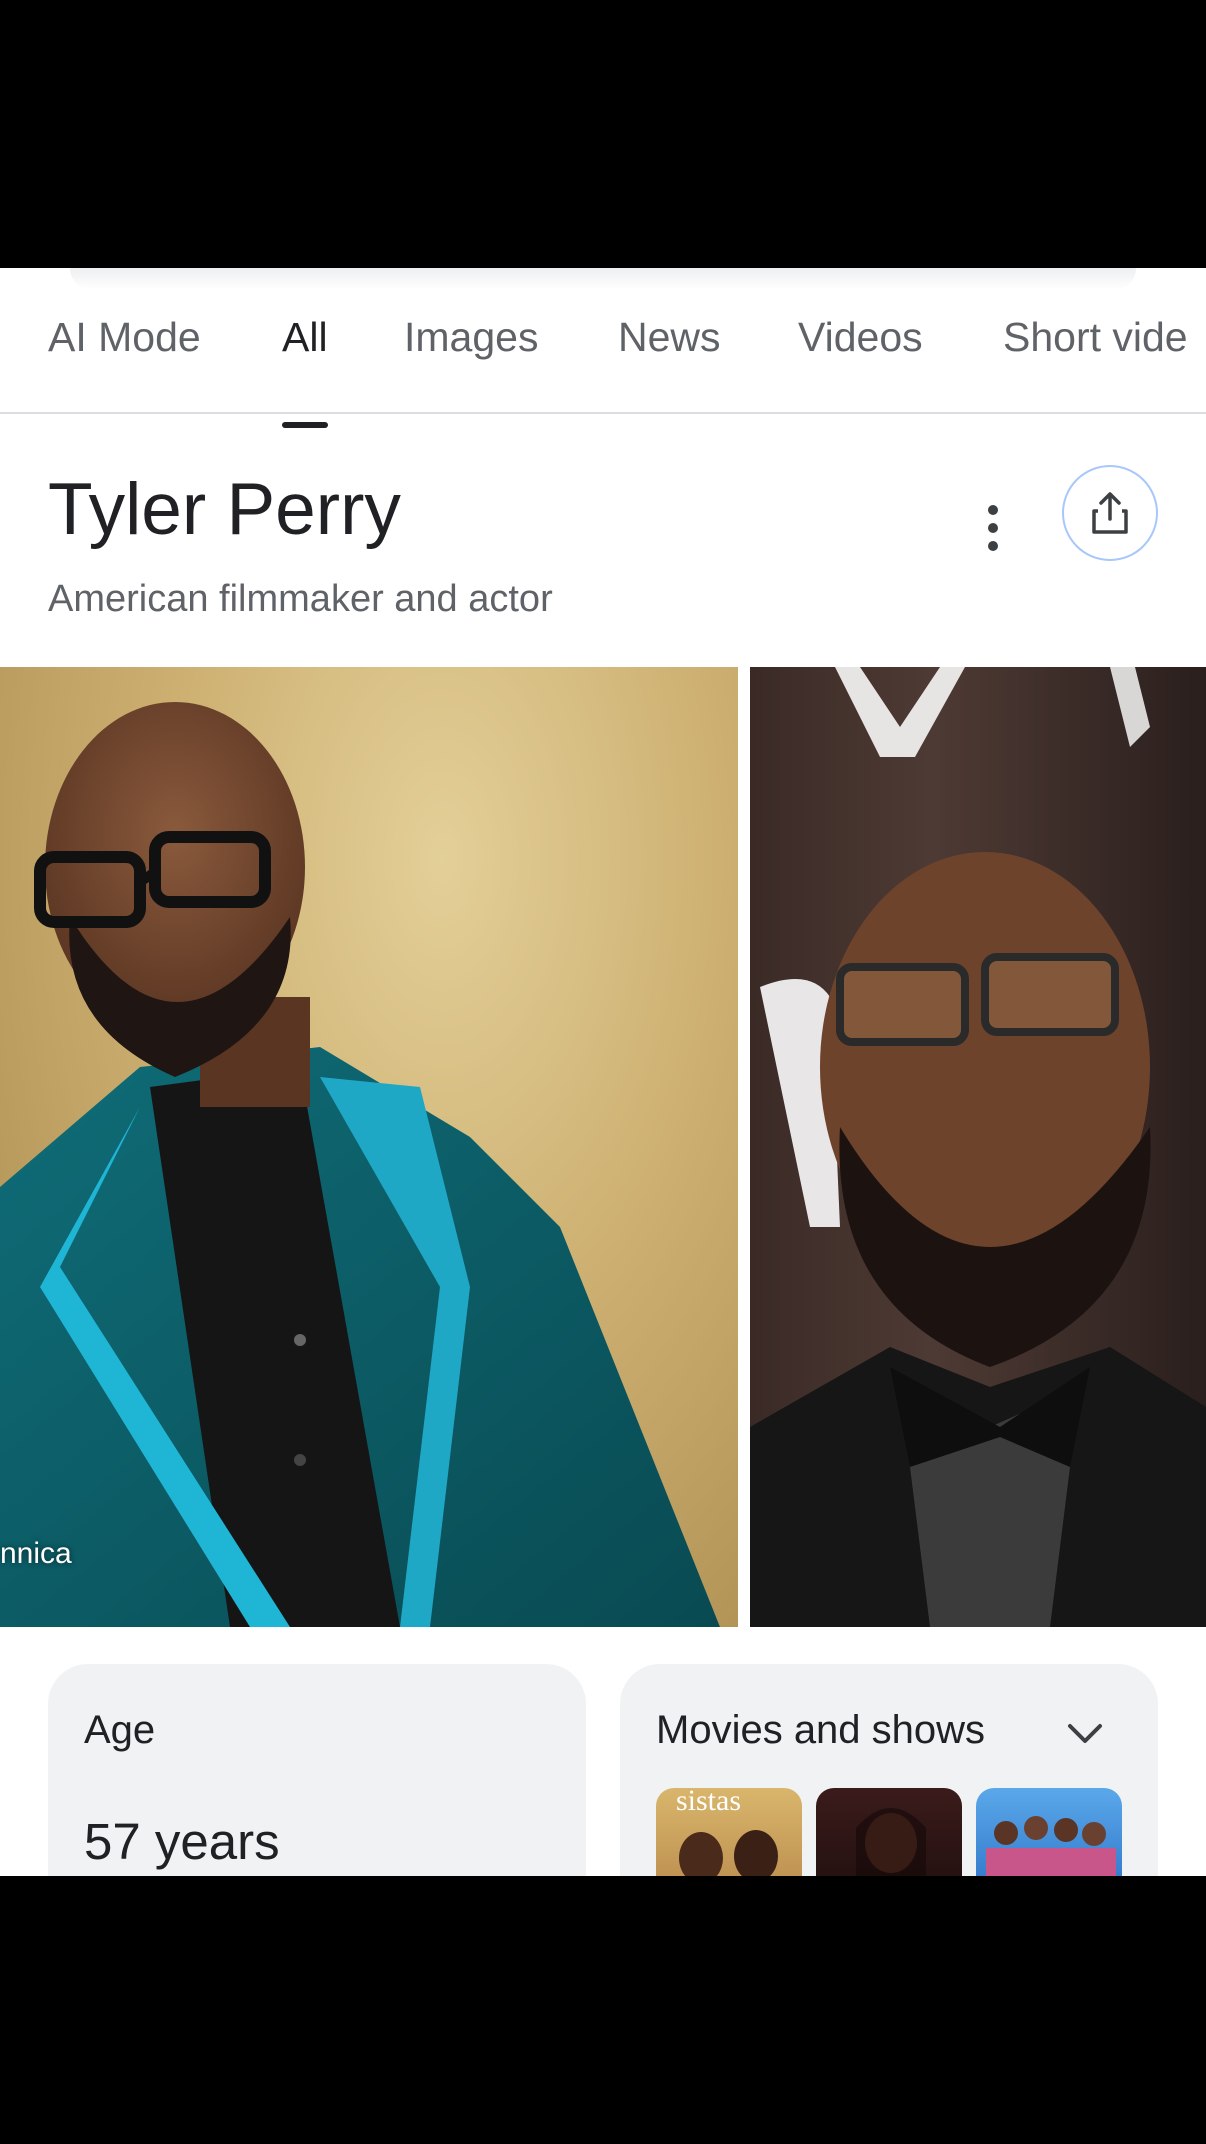 The width and height of the screenshot is (1206, 2144). I want to click on share-button, so click(1110, 513).